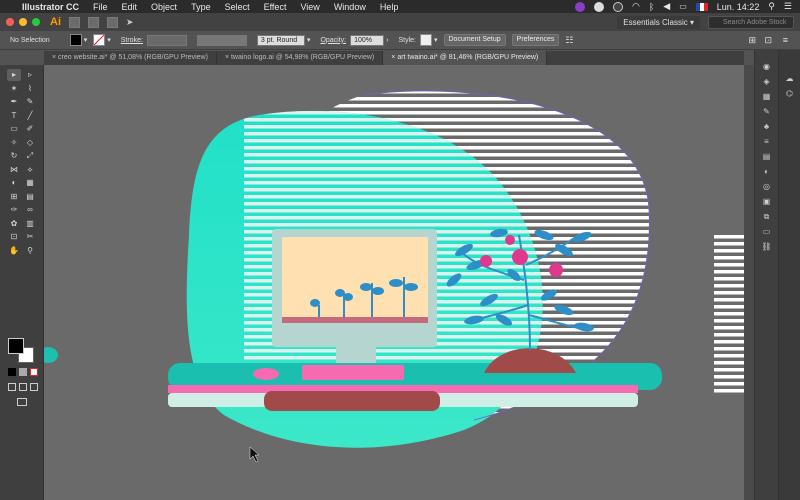  Describe the element at coordinates (34, 387) in the screenshot. I see `draw-inside-icon` at that location.